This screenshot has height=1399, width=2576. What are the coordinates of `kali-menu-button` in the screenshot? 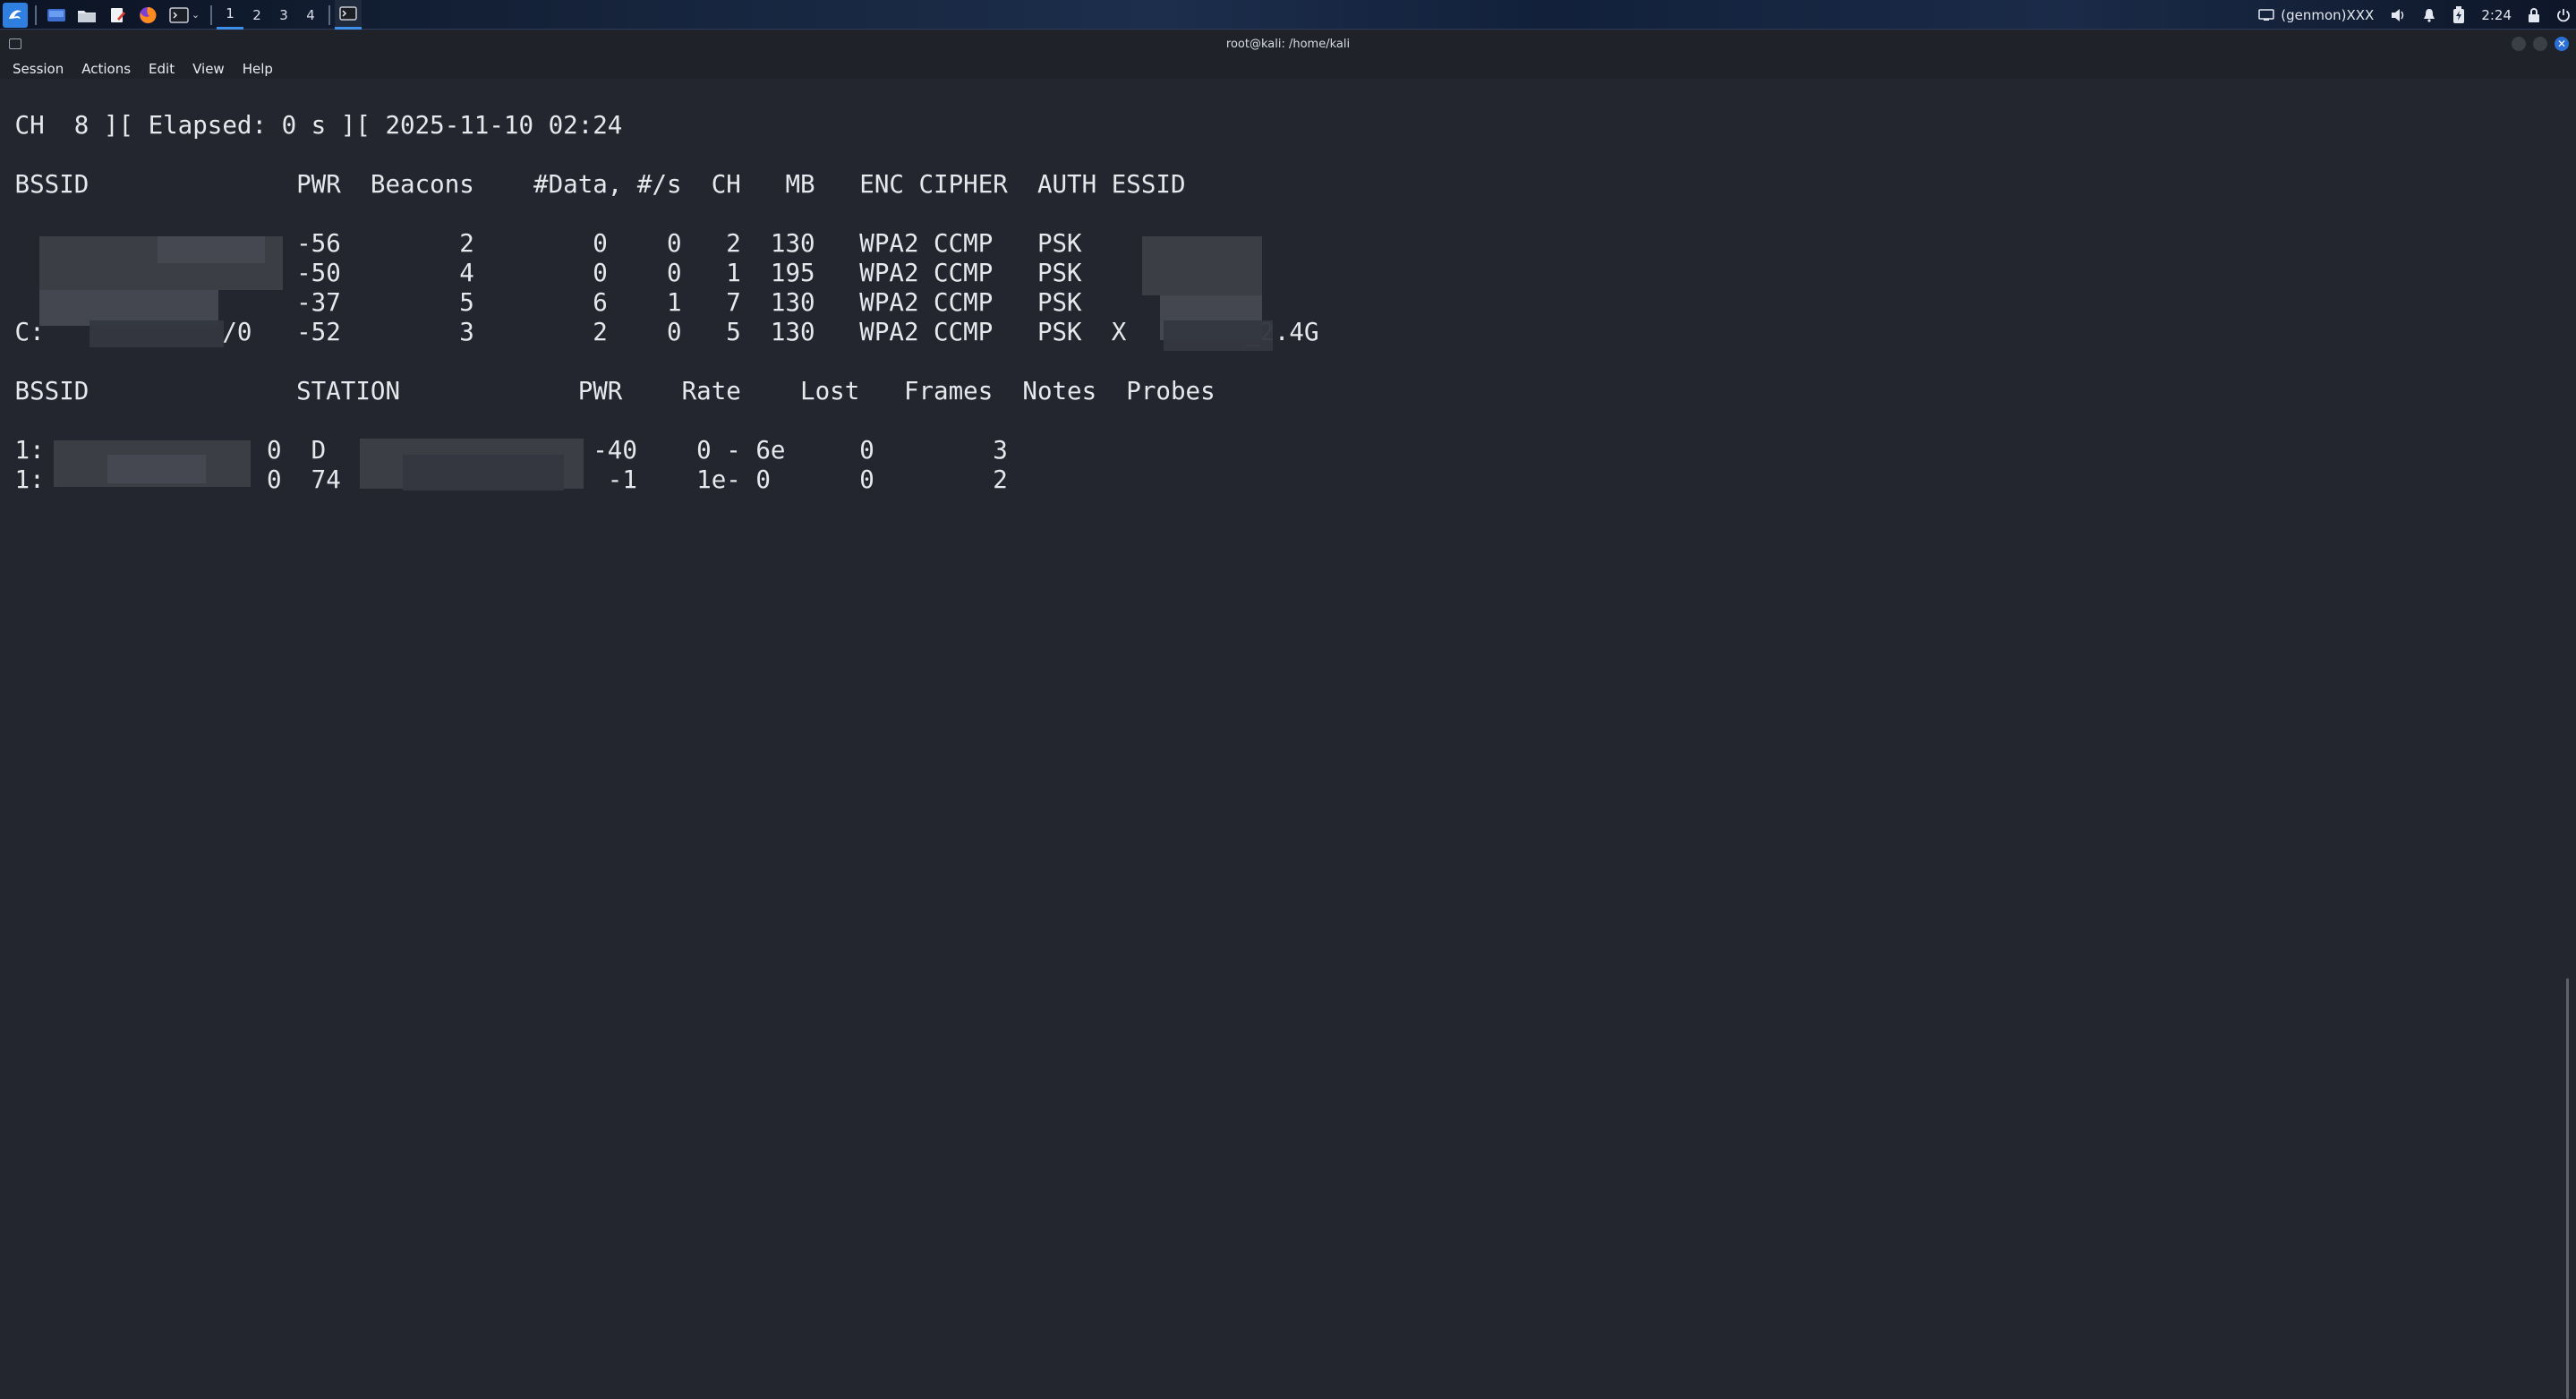 It's located at (15, 15).